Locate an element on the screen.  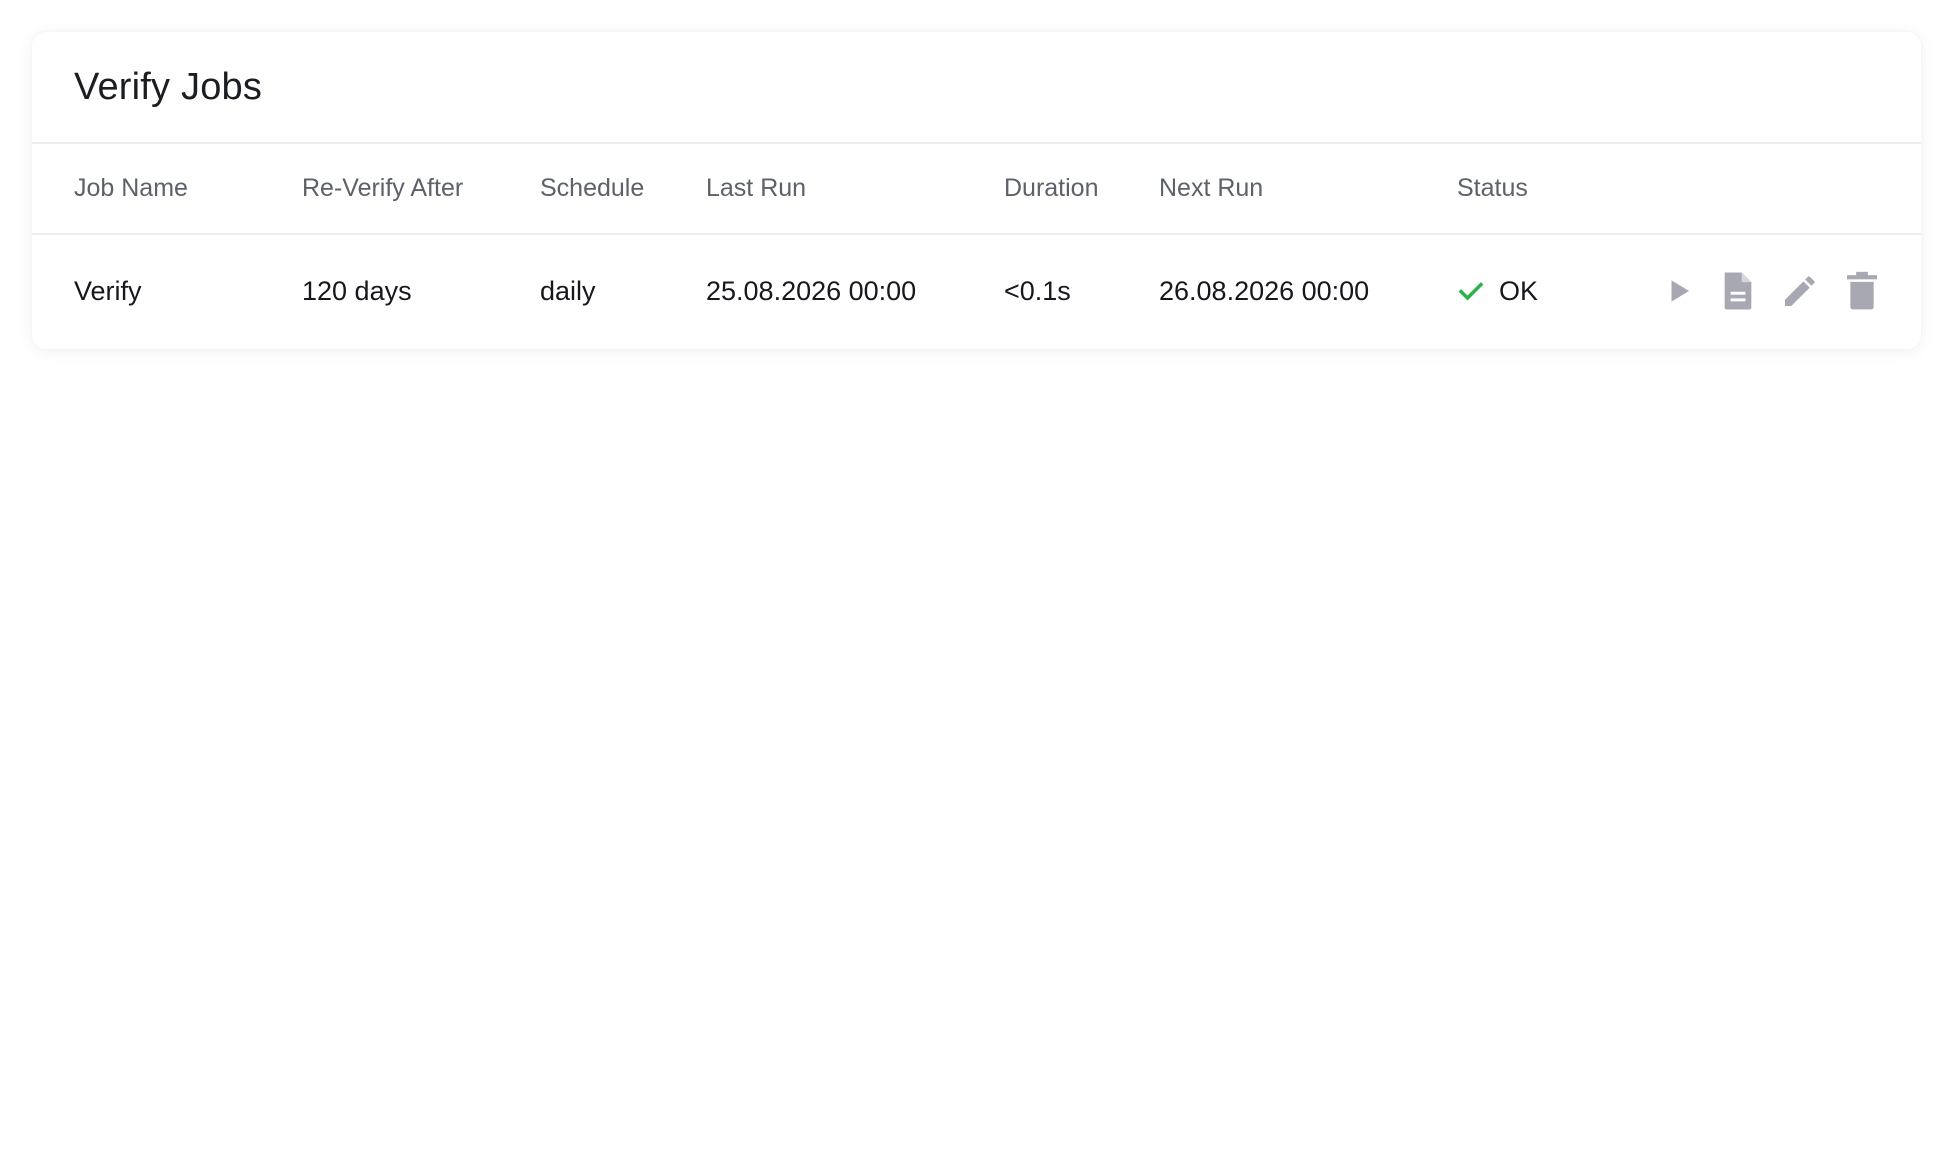
column-header-reverify-after: Re-Verify After is located at coordinates (421, 189).